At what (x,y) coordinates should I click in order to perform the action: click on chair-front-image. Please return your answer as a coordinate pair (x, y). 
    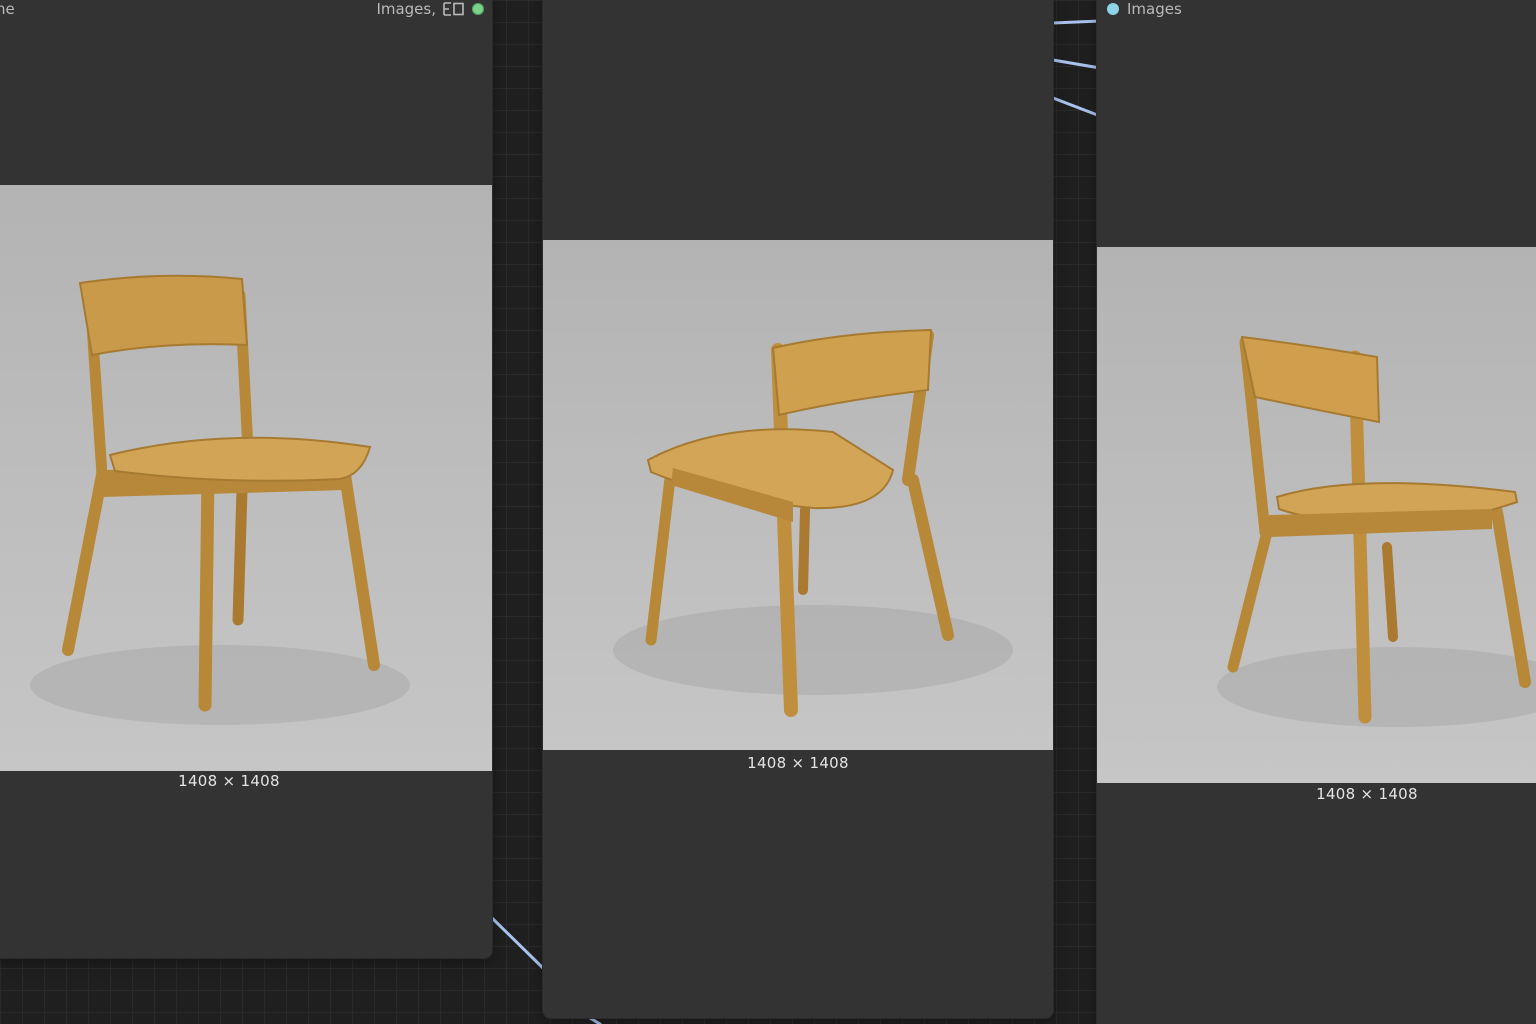
    Looking at the image, I should click on (220, 499).